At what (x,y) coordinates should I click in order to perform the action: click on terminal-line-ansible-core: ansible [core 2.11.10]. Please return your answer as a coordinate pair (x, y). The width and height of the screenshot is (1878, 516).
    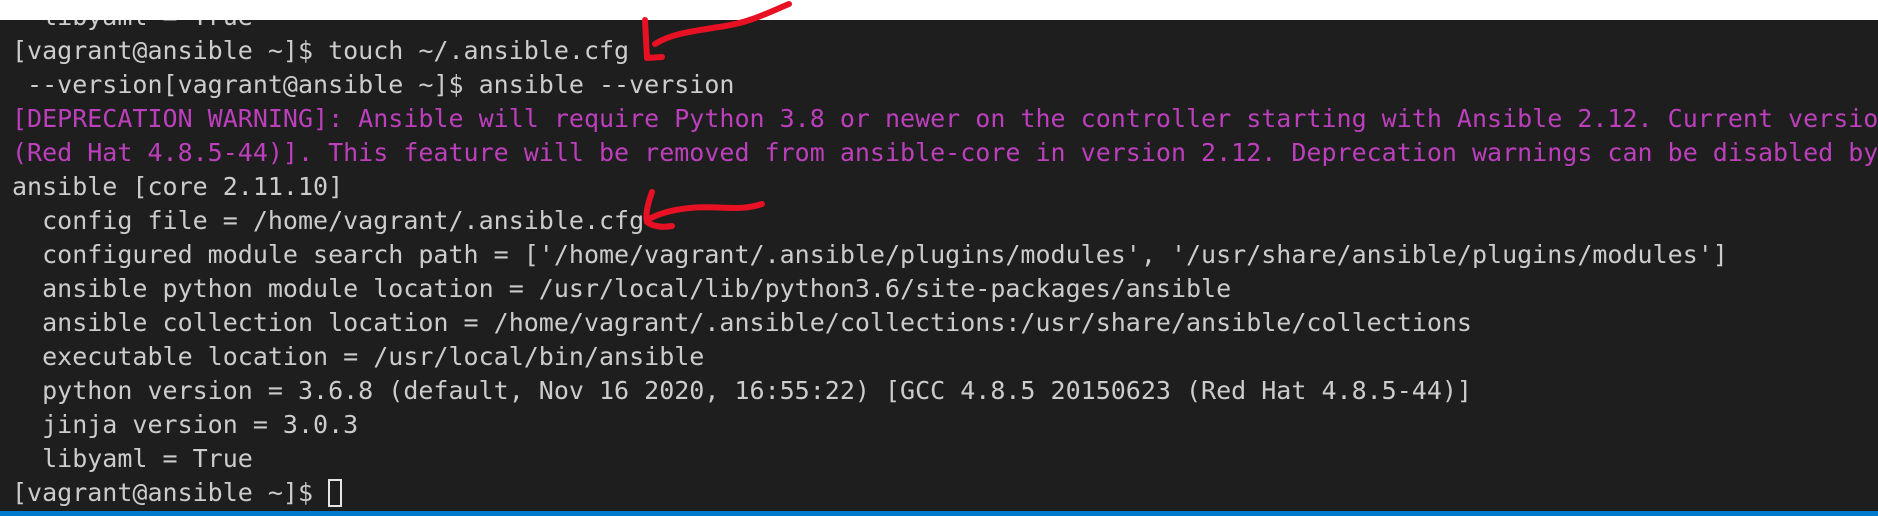
    Looking at the image, I should click on (178, 186).